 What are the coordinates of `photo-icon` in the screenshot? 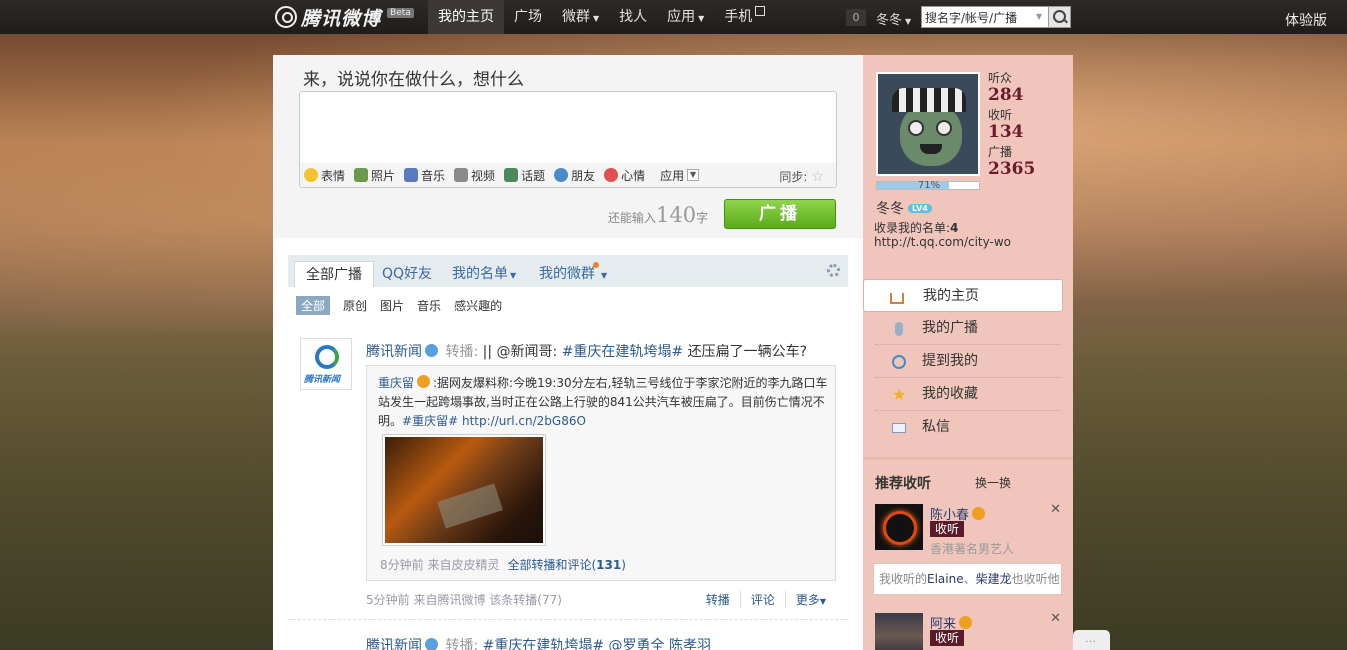 It's located at (361, 175).